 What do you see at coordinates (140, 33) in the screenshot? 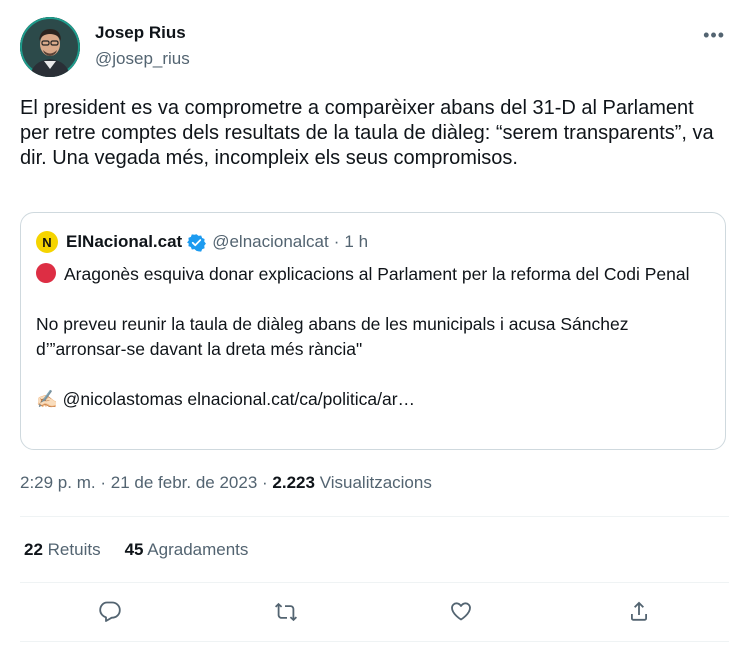
I see `author-name: Josep Rius` at bounding box center [140, 33].